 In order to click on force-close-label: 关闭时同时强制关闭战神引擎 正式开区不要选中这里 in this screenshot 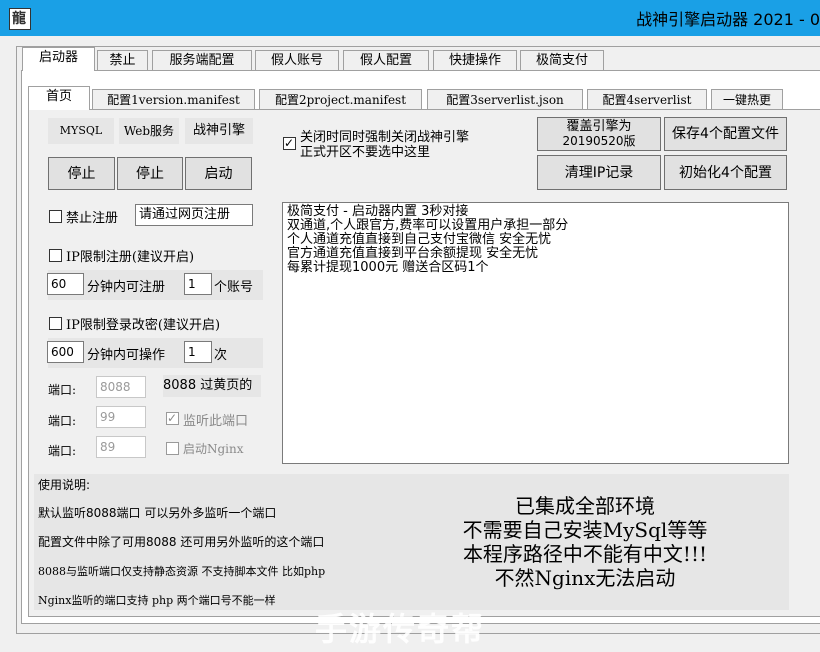, I will do `click(384, 145)`.